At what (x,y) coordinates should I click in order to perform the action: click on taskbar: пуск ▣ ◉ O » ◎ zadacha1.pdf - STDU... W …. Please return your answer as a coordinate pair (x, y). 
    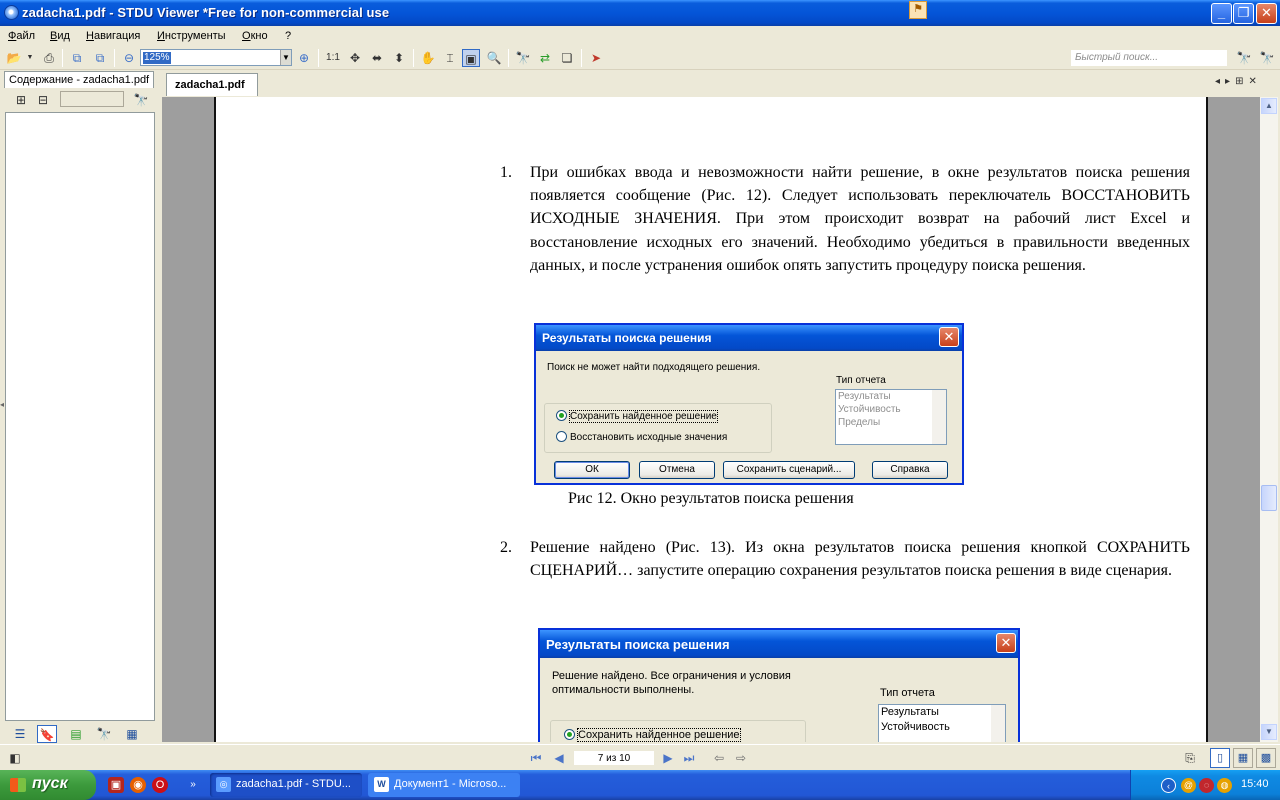
    Looking at the image, I should click on (640, 785).